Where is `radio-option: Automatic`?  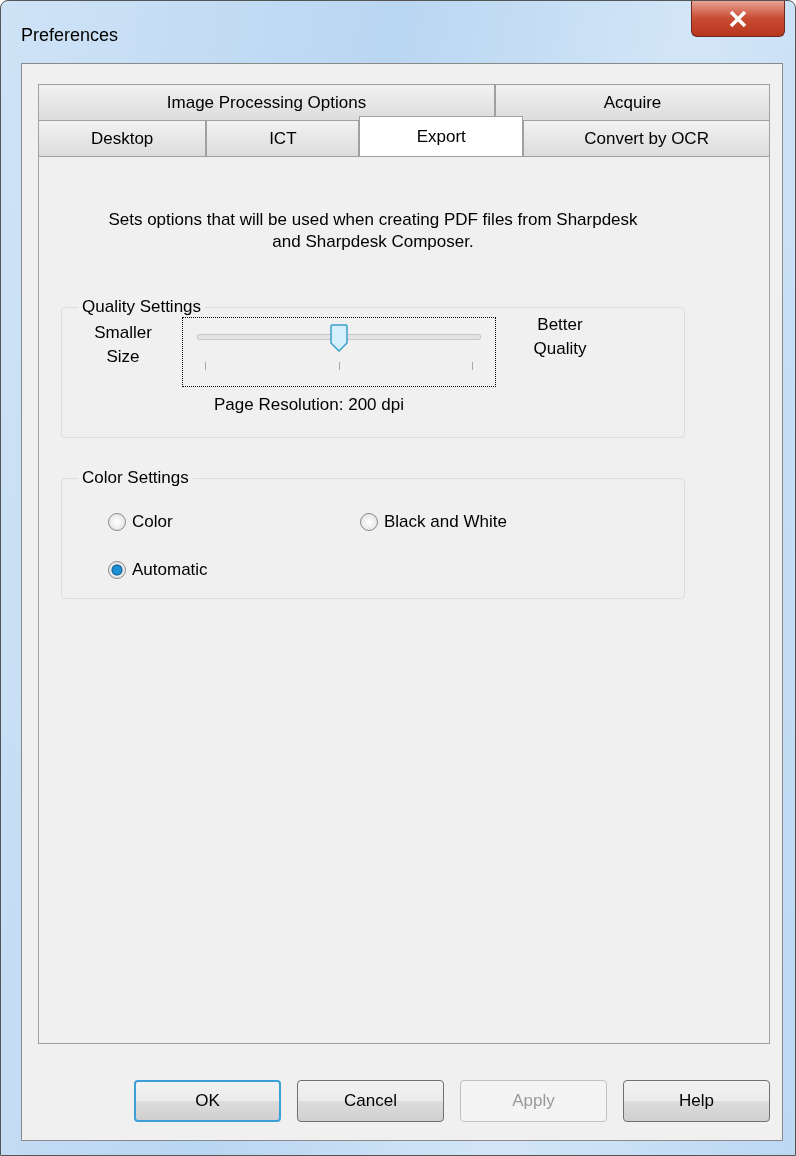 radio-option: Automatic is located at coordinates (234, 570).